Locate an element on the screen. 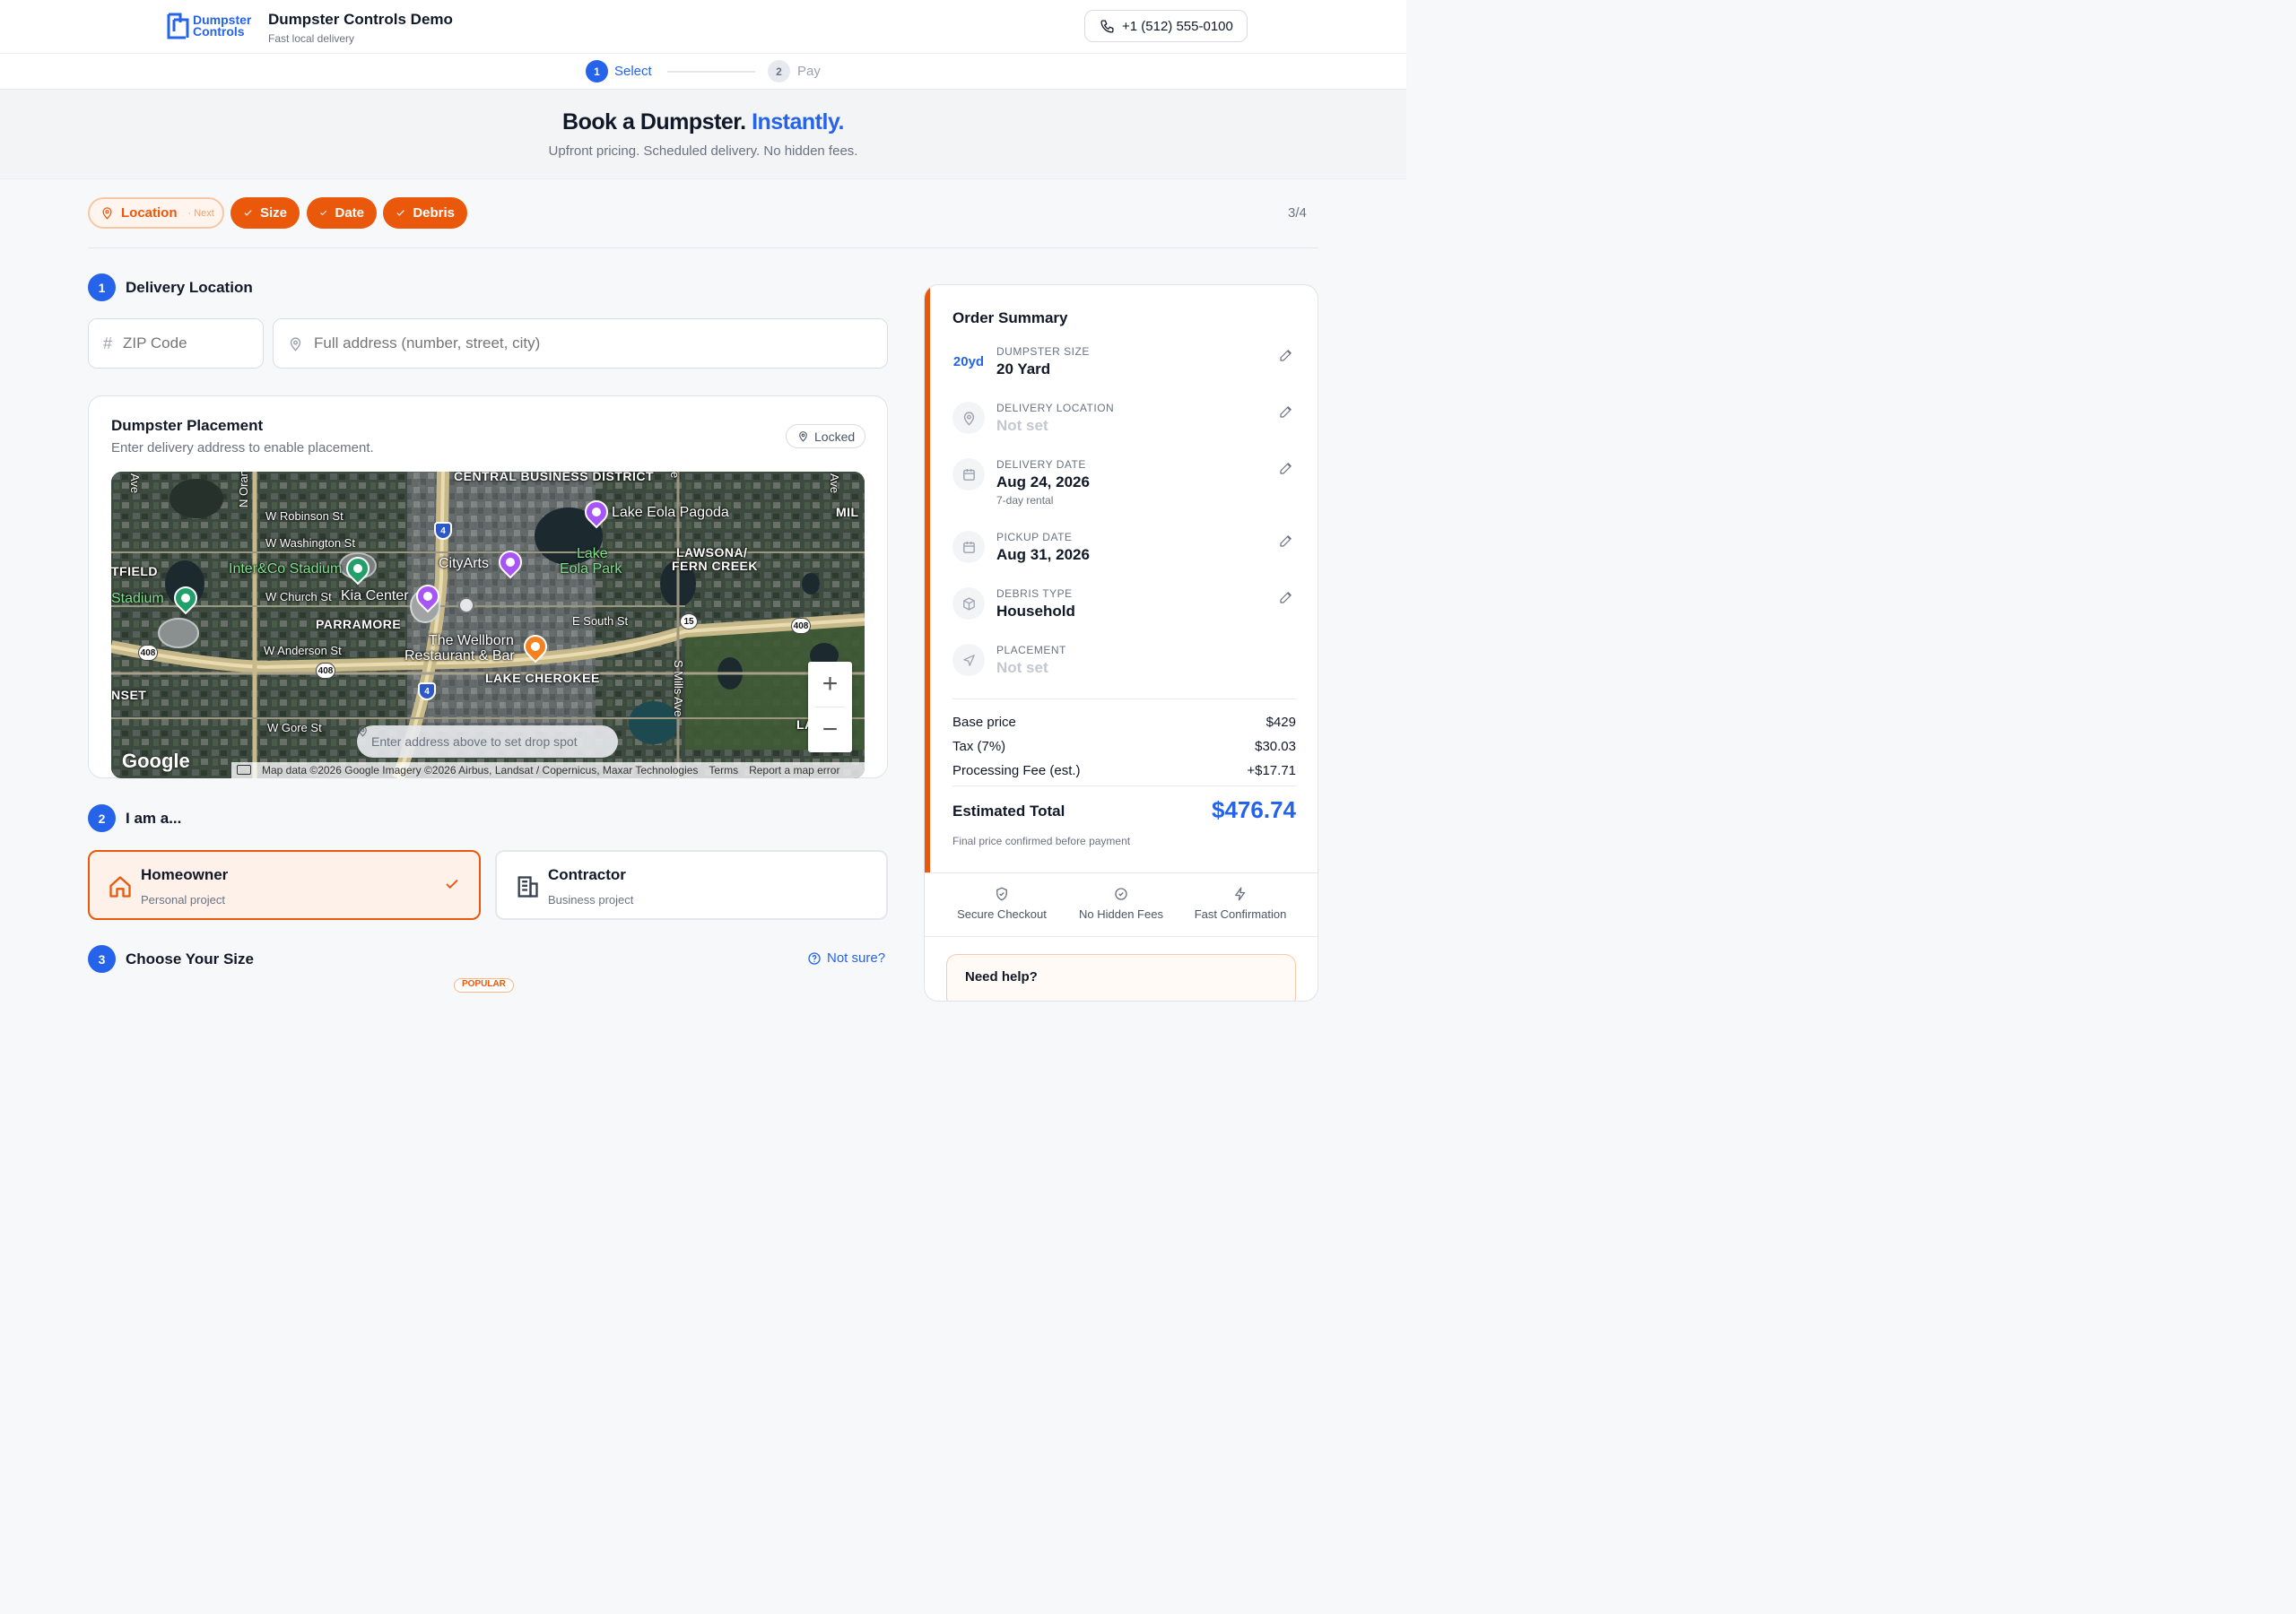 Image resolution: width=2296 pixels, height=1614 pixels. price-value: +$17.71 is located at coordinates (1271, 770).